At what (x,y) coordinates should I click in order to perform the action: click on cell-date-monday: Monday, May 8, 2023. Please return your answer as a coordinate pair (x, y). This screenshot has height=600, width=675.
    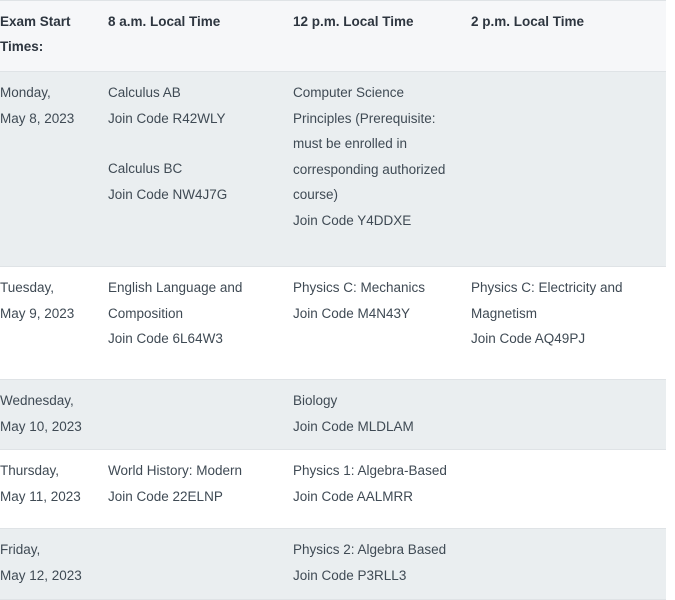
    Looking at the image, I should click on (54, 169).